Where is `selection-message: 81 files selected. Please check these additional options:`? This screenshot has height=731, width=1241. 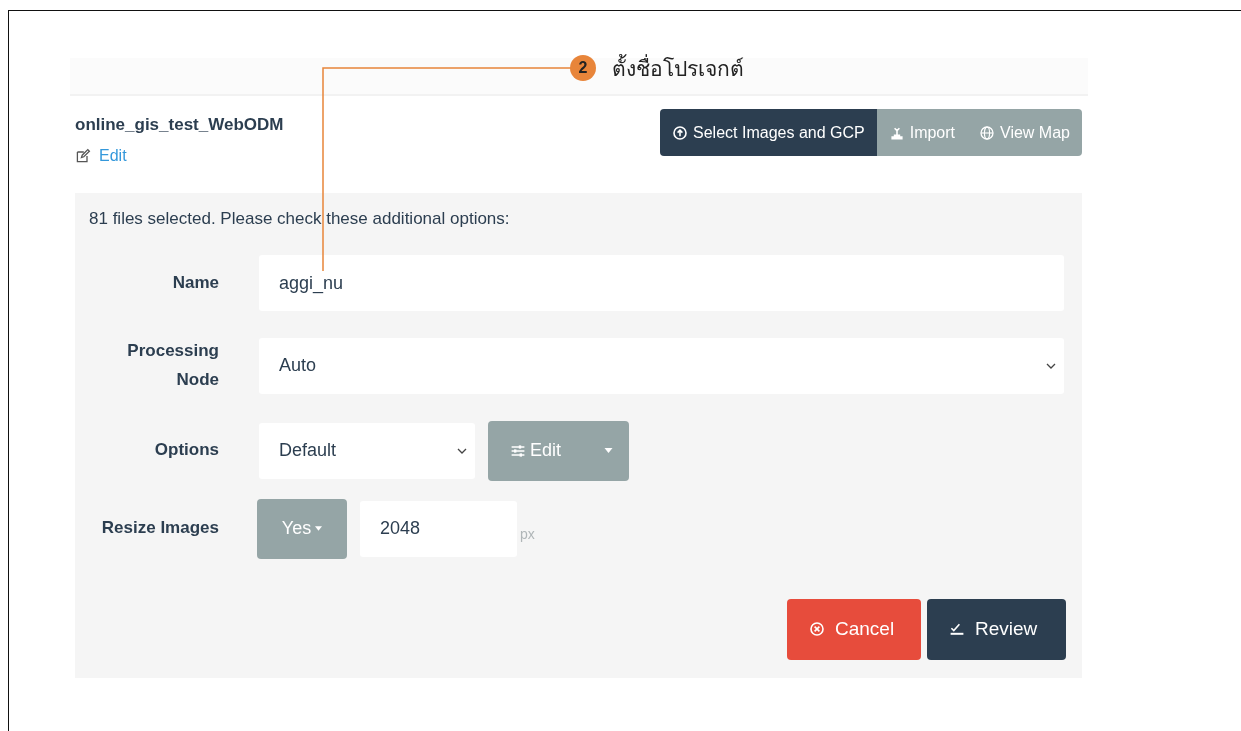 selection-message: 81 files selected. Please check these additional options: is located at coordinates (300, 219).